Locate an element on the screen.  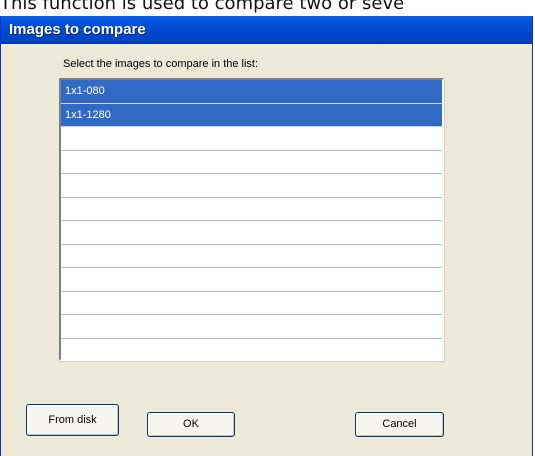
list-item: 1x1-080 is located at coordinates (251, 92).